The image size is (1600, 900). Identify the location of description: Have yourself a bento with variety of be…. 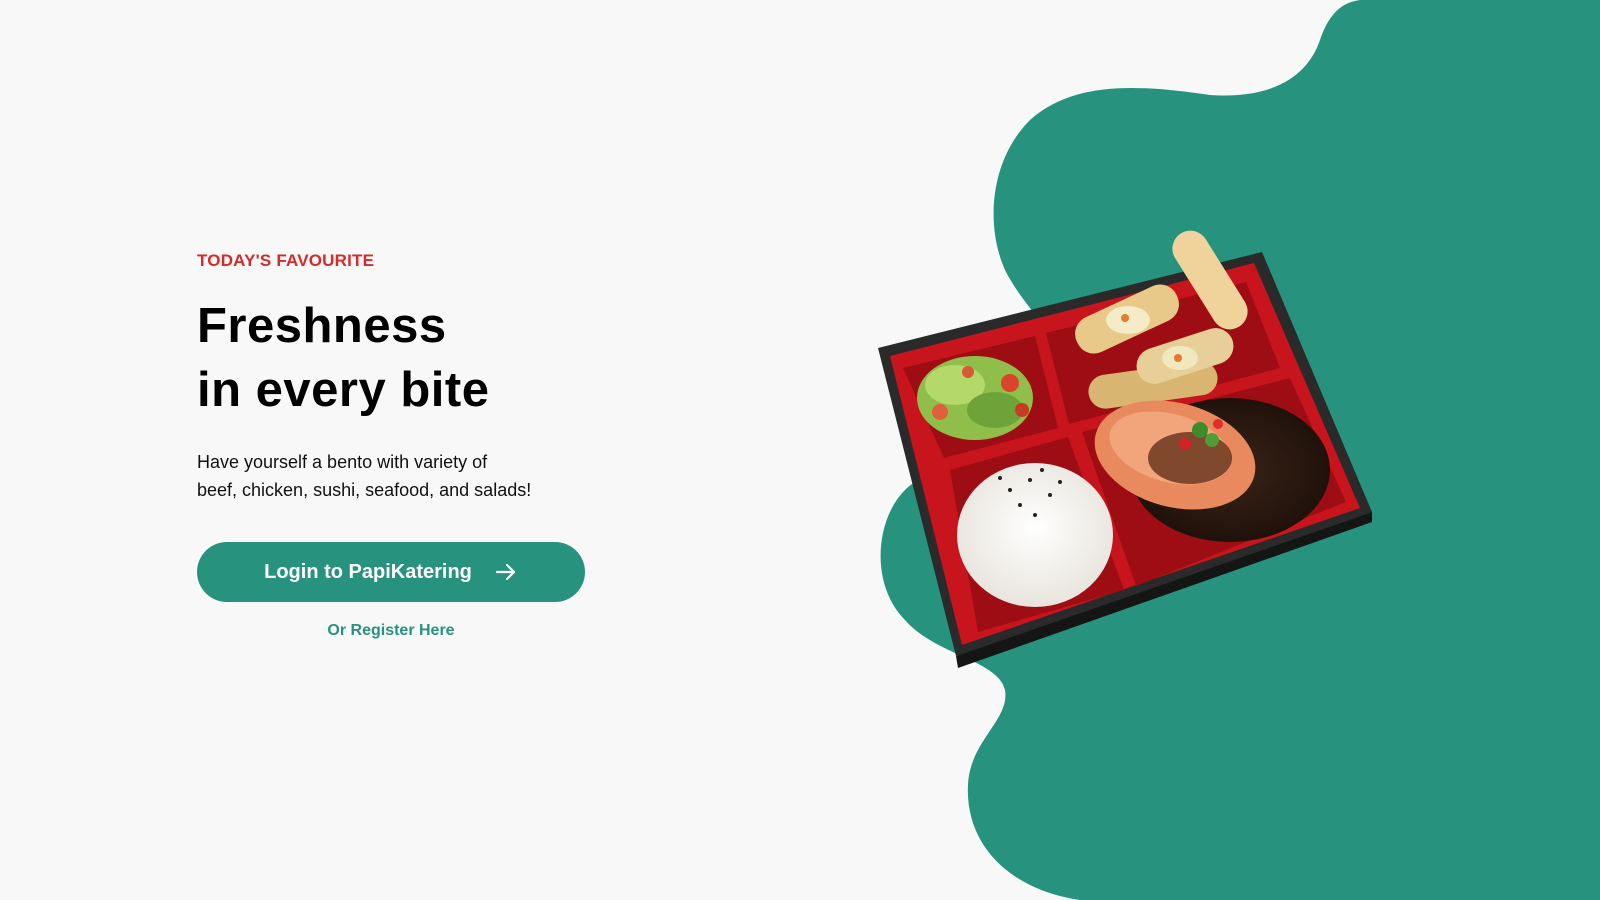
(407, 476).